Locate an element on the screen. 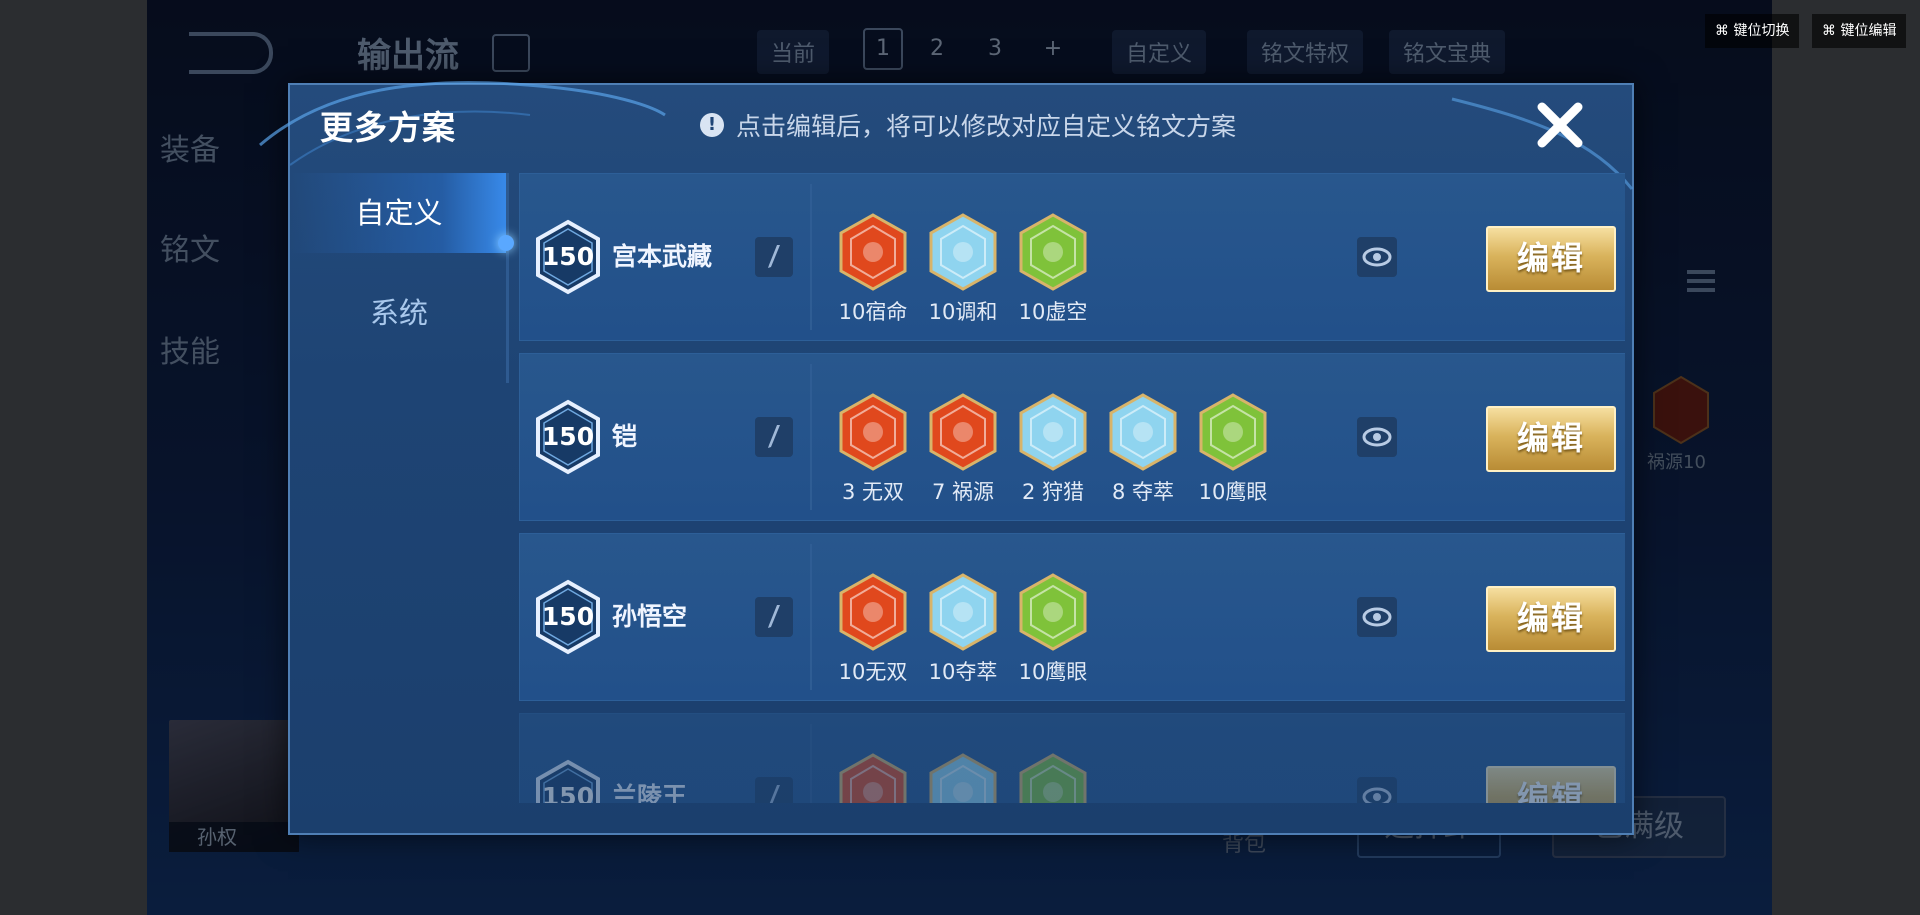  rune-label: 10夺萃 is located at coordinates (963, 672).